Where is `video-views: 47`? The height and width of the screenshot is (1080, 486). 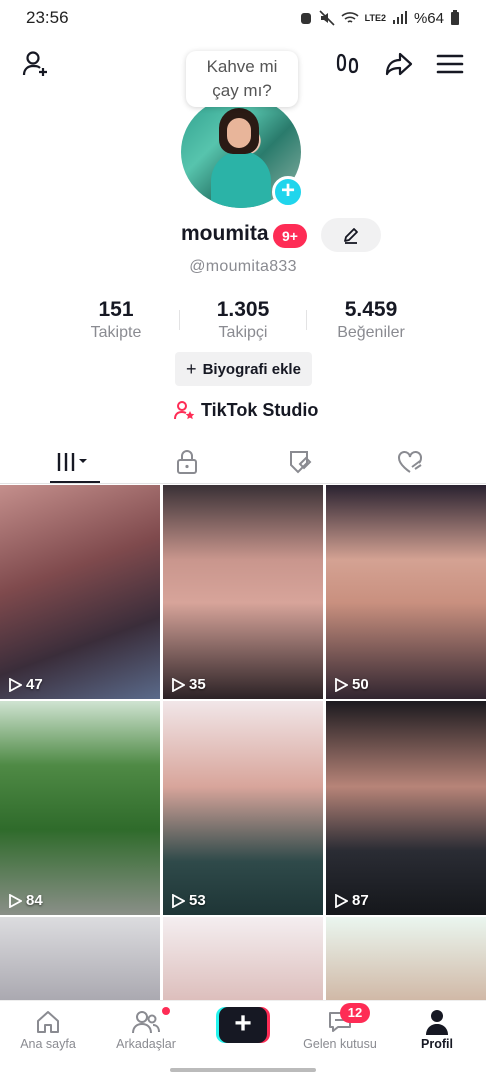
video-views: 47 is located at coordinates (25, 684).